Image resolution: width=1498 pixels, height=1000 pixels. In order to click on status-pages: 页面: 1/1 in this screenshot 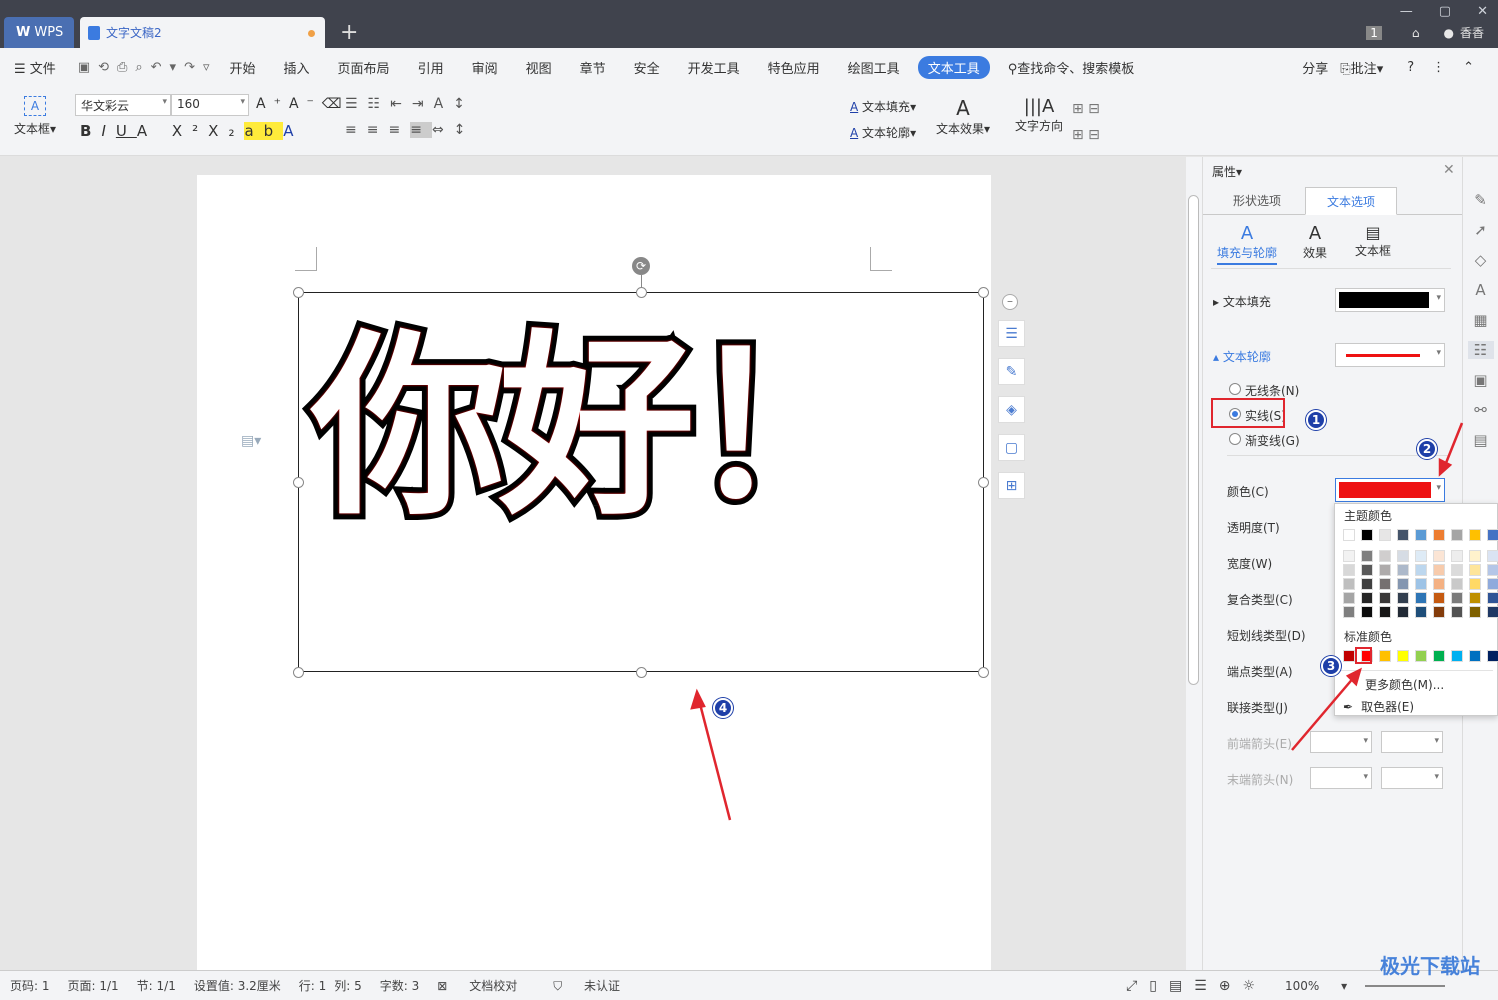, I will do `click(93, 985)`.